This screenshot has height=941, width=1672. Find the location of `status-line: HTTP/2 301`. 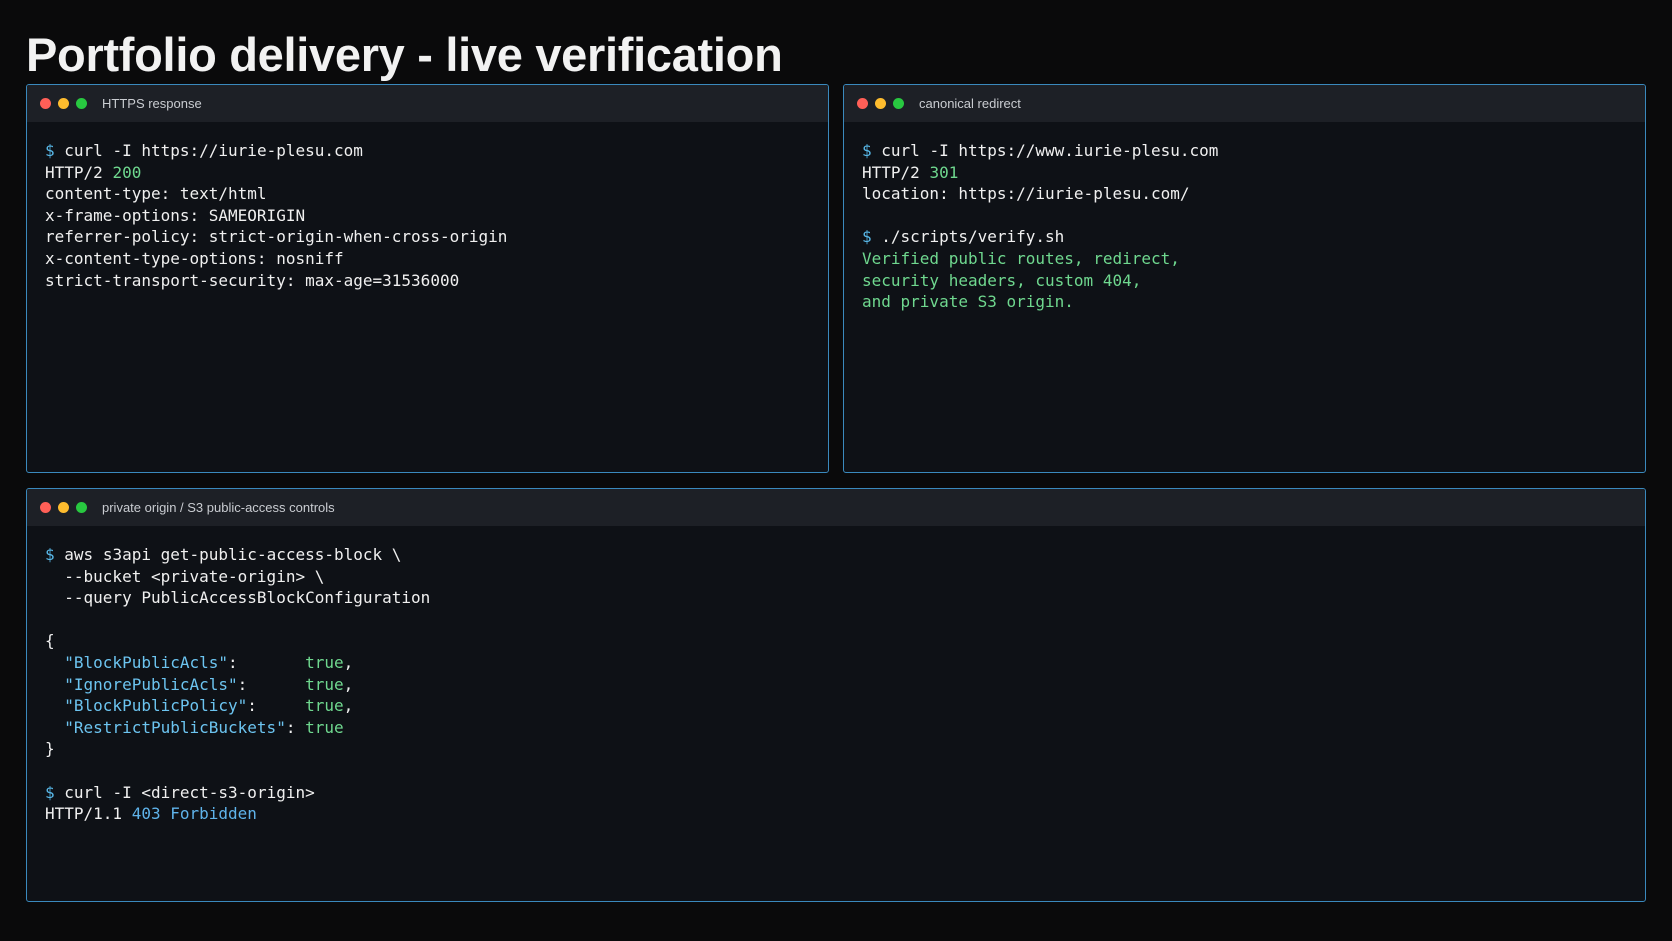

status-line: HTTP/2 301 is located at coordinates (1244, 173).